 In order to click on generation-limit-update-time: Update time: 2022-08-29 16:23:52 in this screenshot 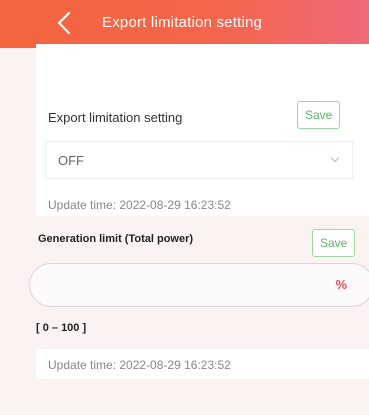, I will do `click(139, 365)`.